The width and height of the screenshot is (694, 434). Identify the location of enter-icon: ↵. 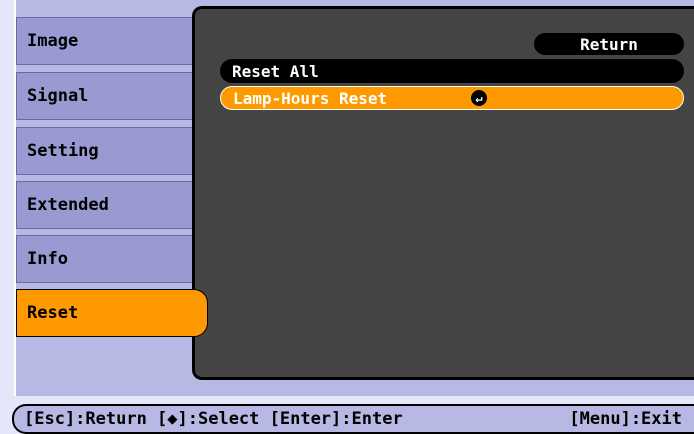
(479, 98).